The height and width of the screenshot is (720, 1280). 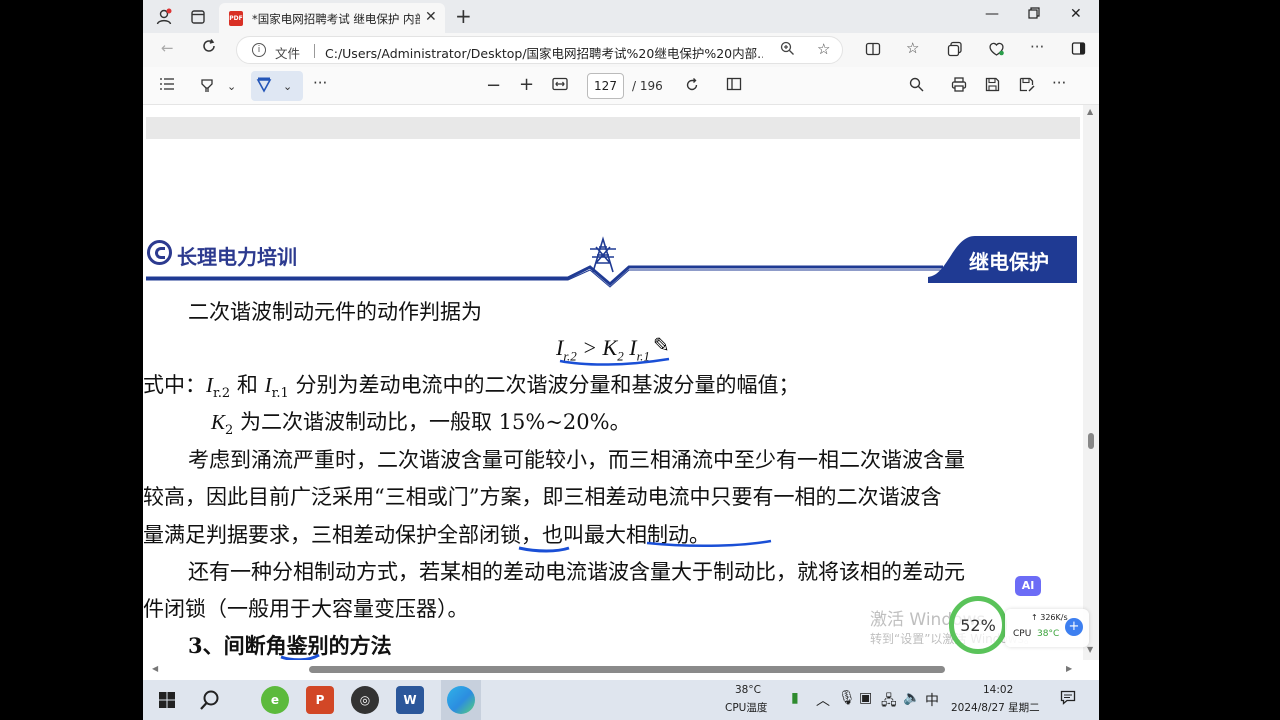 I want to click on page-view-icon, so click(x=734, y=86).